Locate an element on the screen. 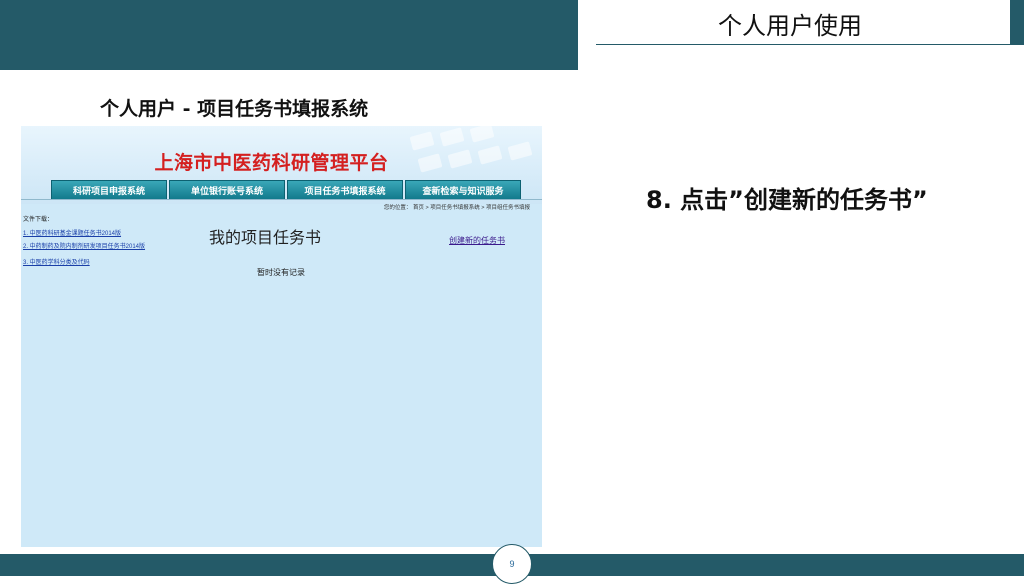  breadcrumb: 您的位置： 首页 > 项目任务书填报系统 > 项目组任务书填报 is located at coordinates (456, 208).